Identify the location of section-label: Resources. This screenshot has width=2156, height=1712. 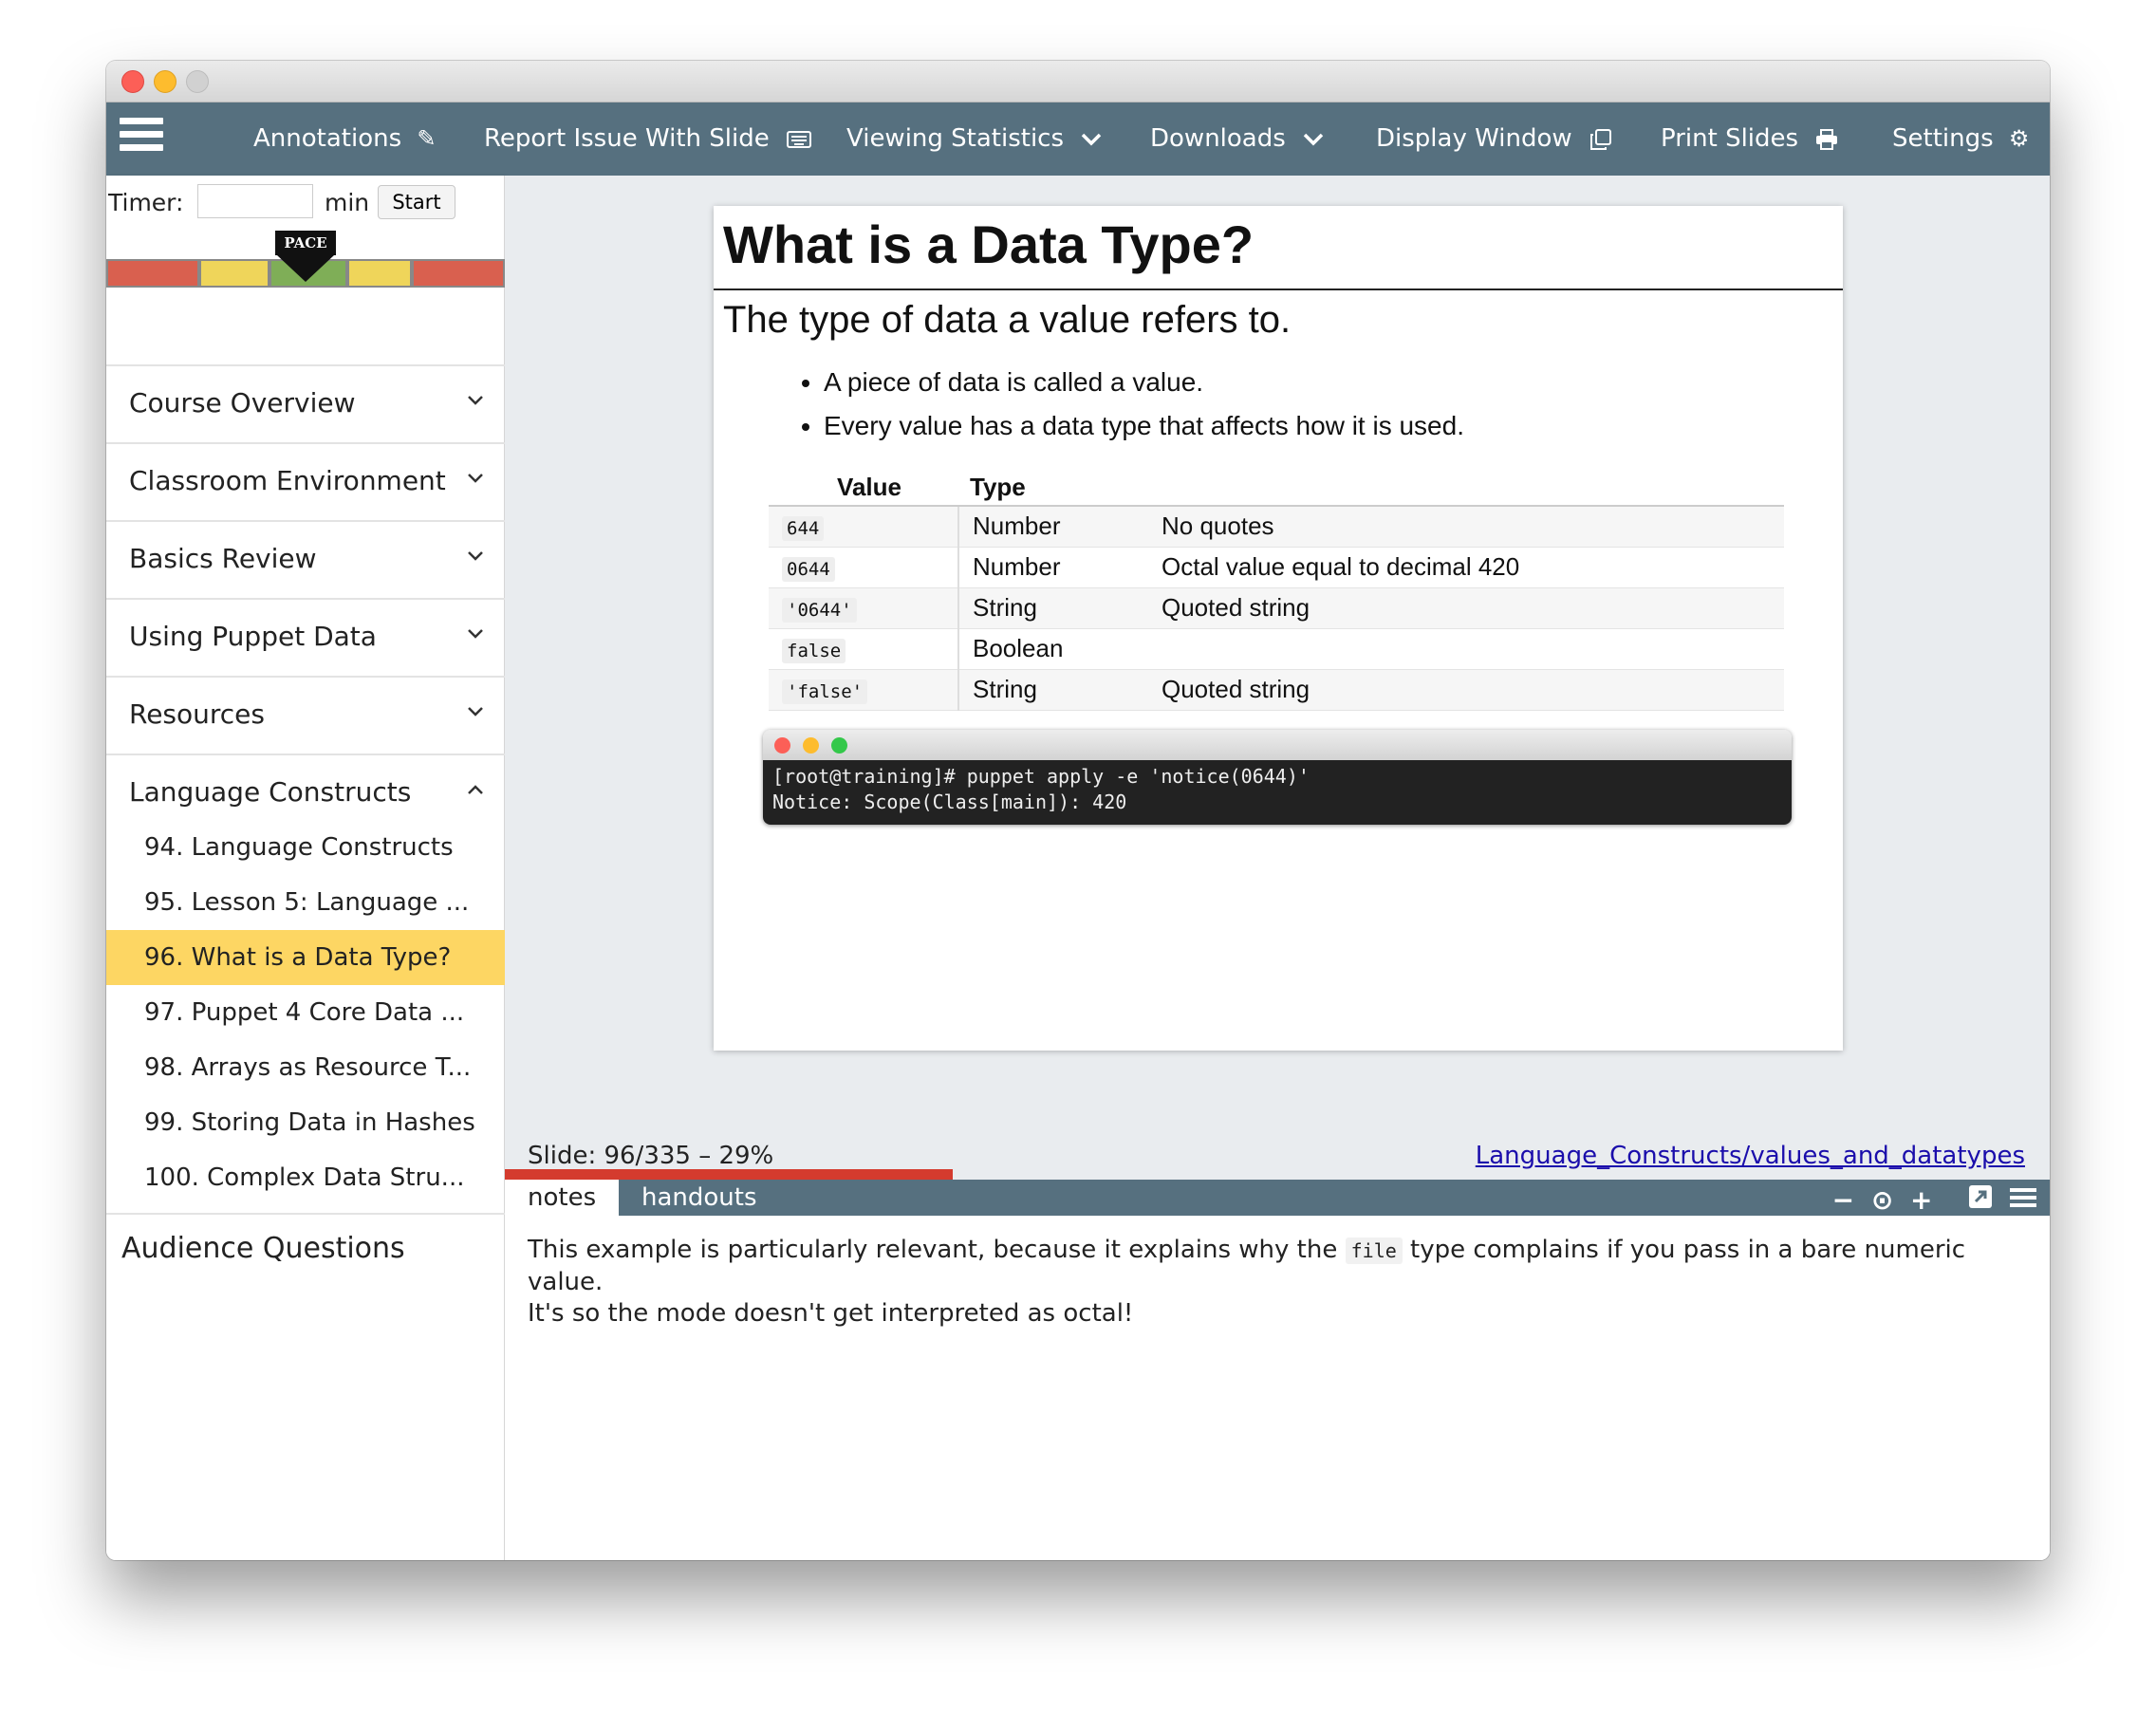
(197, 714).